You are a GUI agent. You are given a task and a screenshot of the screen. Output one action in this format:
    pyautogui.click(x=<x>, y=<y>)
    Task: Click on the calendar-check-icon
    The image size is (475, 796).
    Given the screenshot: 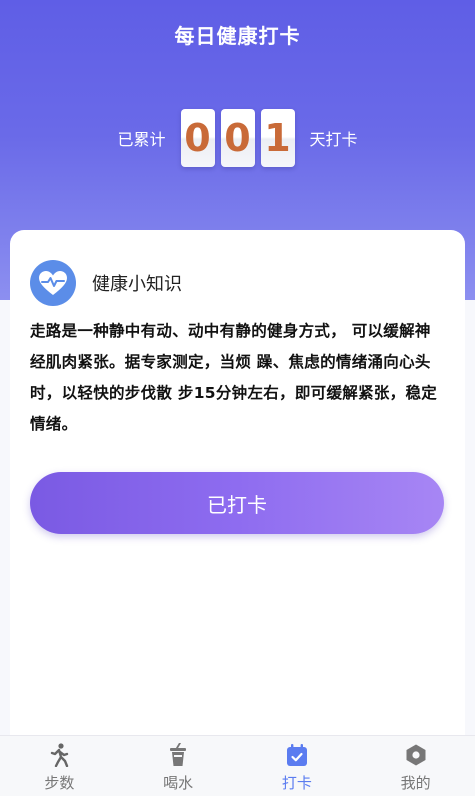 What is the action you would take?
    pyautogui.click(x=297, y=755)
    